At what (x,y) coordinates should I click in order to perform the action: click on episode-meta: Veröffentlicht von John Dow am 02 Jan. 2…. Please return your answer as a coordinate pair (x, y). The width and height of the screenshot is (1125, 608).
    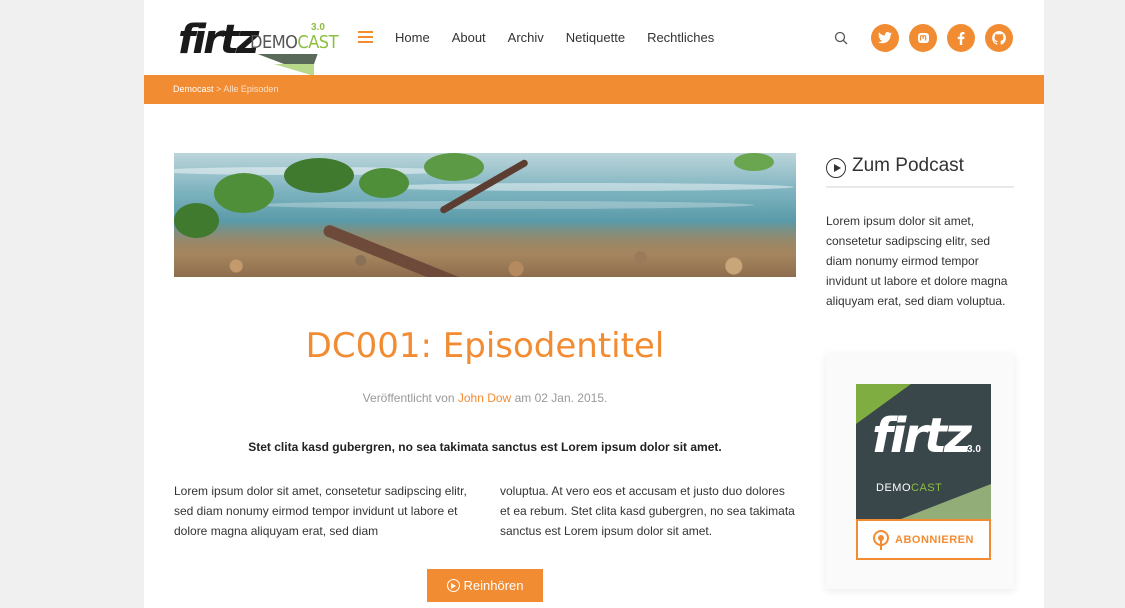
    Looking at the image, I should click on (485, 398).